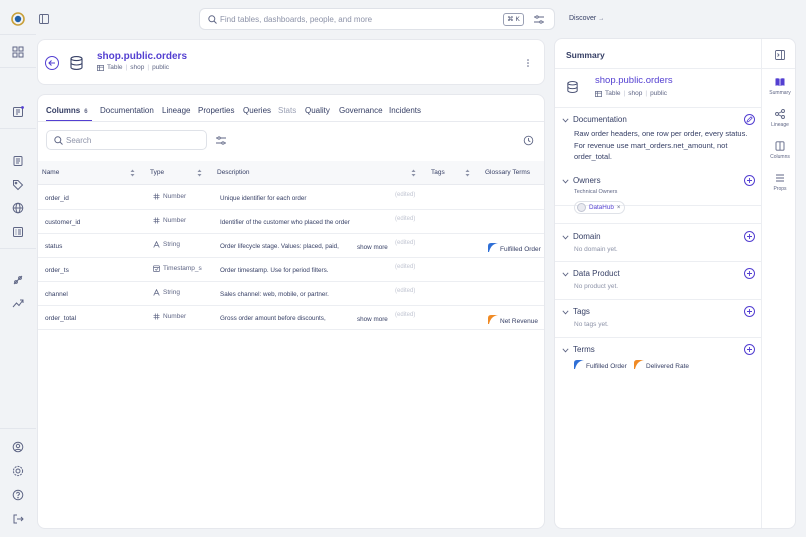  What do you see at coordinates (160, 67) in the screenshot?
I see `entity-path-schema: public` at bounding box center [160, 67].